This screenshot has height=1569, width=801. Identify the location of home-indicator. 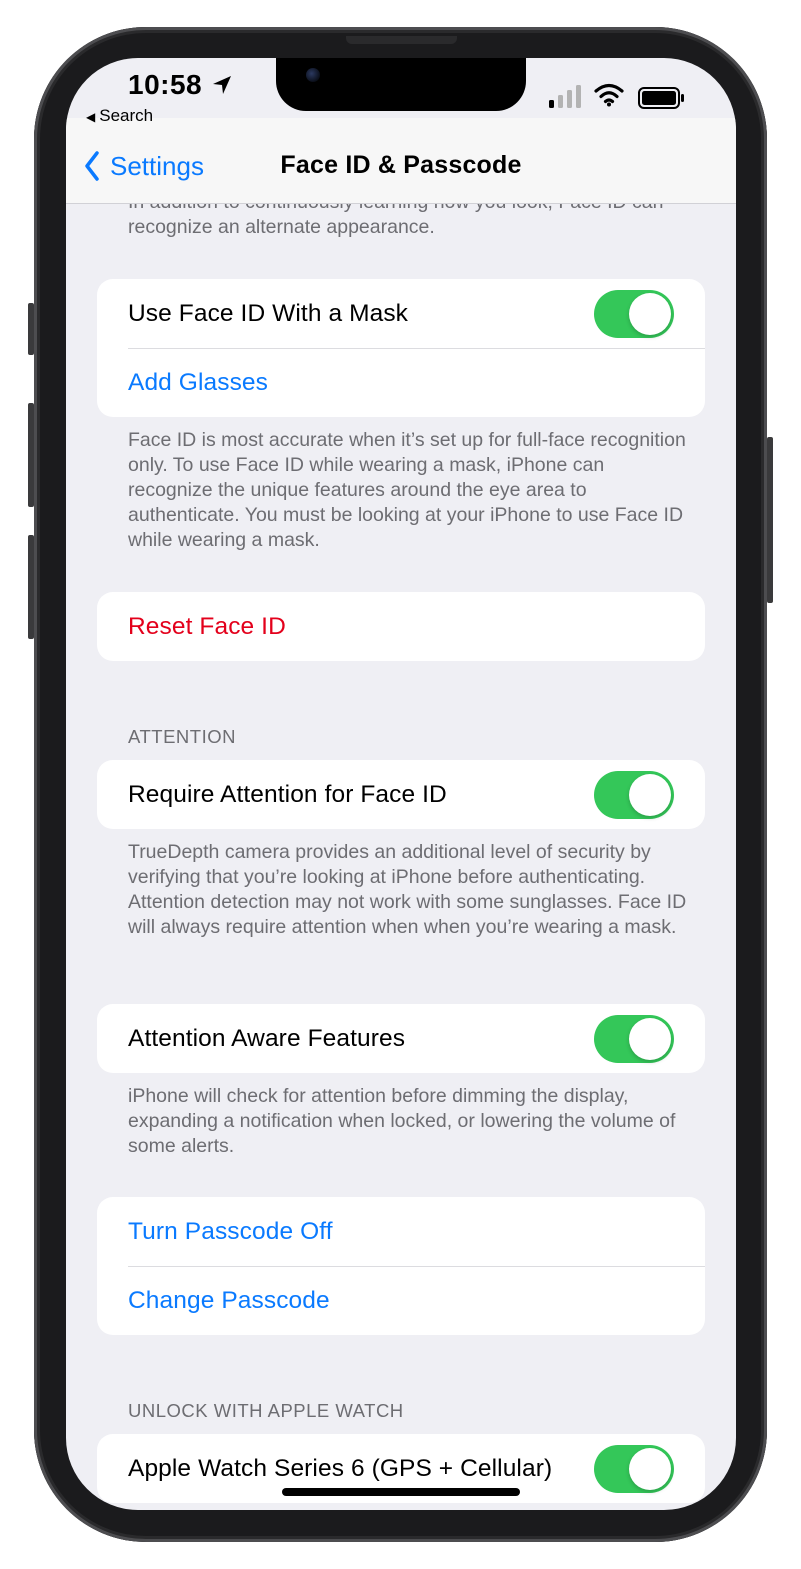
(401, 1492).